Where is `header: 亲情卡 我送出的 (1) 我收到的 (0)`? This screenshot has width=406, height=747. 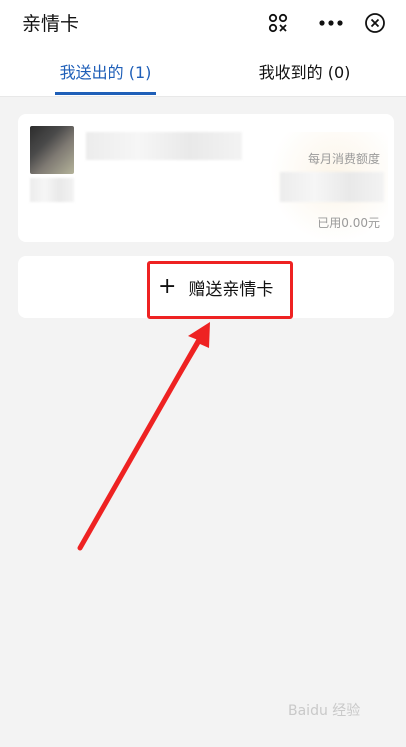
header: 亲情卡 我送出的 (1) 我收到的 (0) is located at coordinates (203, 48).